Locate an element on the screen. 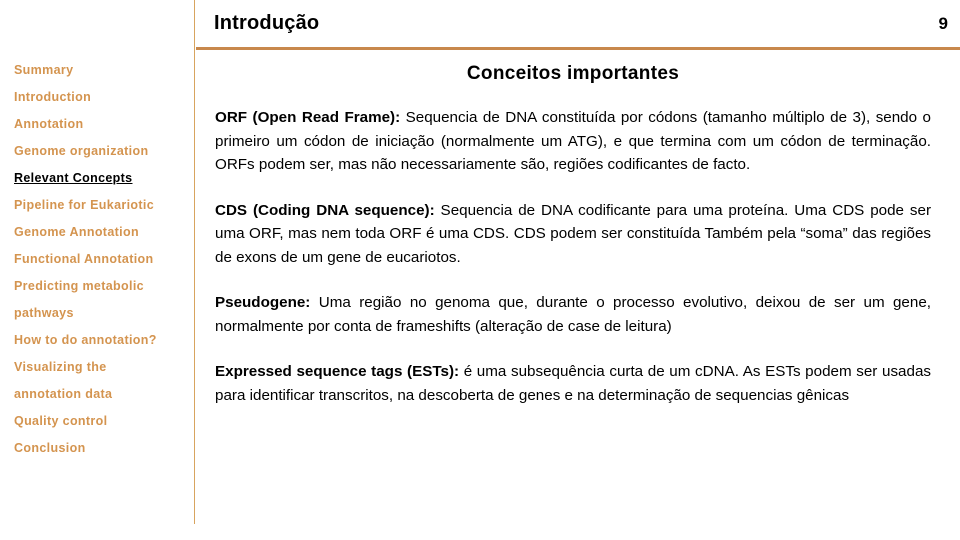 This screenshot has width=960, height=540. sidebar-item-introduction: Introduction is located at coordinates (104, 97).